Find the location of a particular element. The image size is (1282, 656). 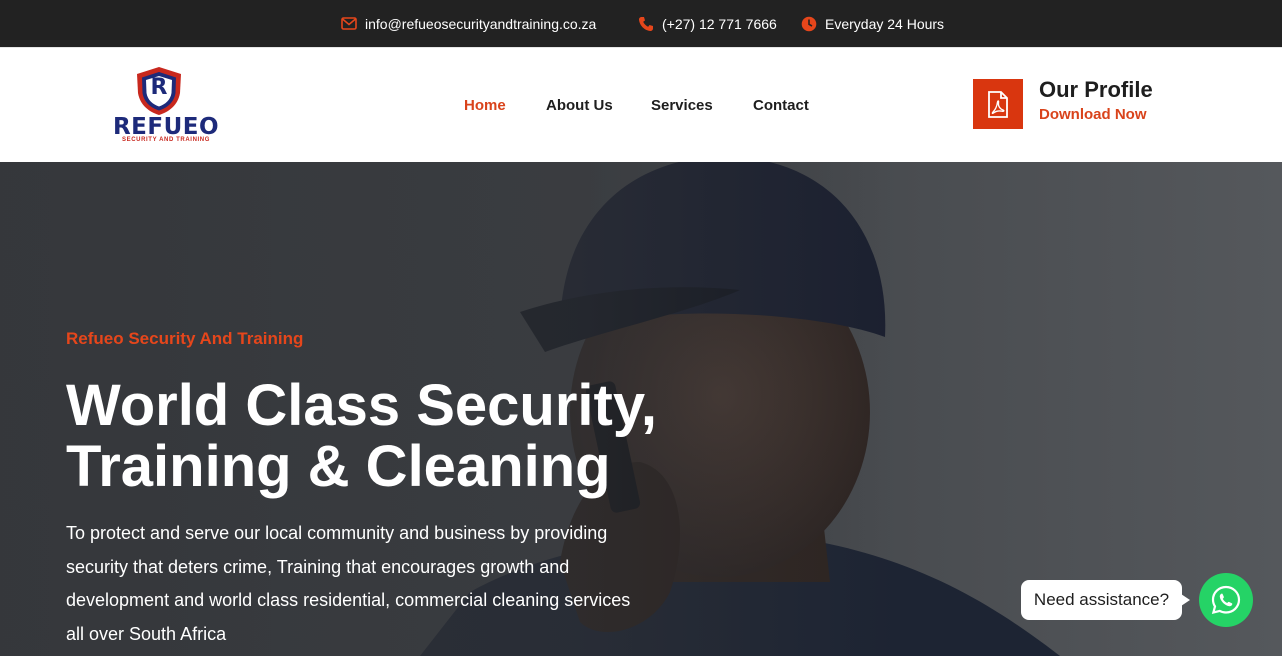

whatsapp-icon is located at coordinates (1226, 600).